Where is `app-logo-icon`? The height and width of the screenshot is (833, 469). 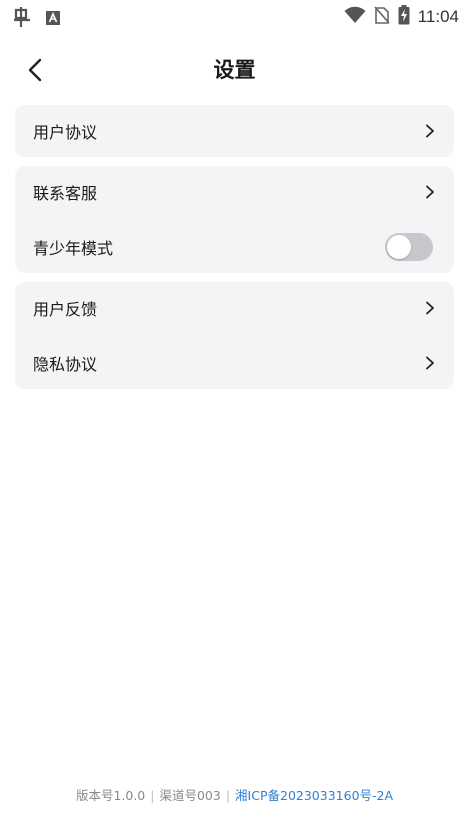
app-logo-icon is located at coordinates (23, 19).